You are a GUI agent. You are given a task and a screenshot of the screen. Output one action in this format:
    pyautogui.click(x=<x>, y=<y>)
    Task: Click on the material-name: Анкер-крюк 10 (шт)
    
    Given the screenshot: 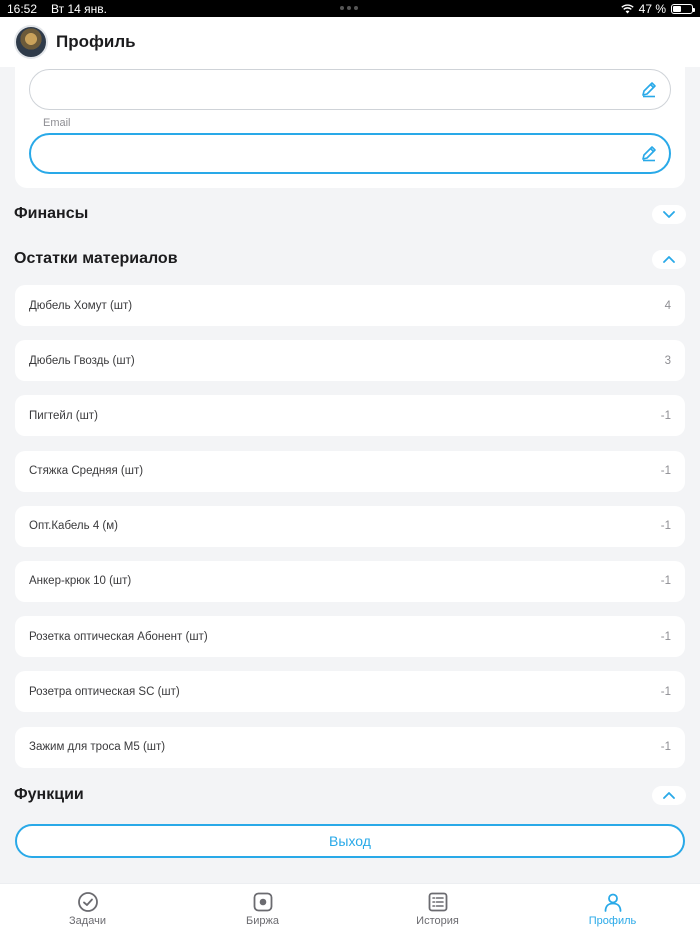 What is the action you would take?
    pyautogui.click(x=80, y=581)
    